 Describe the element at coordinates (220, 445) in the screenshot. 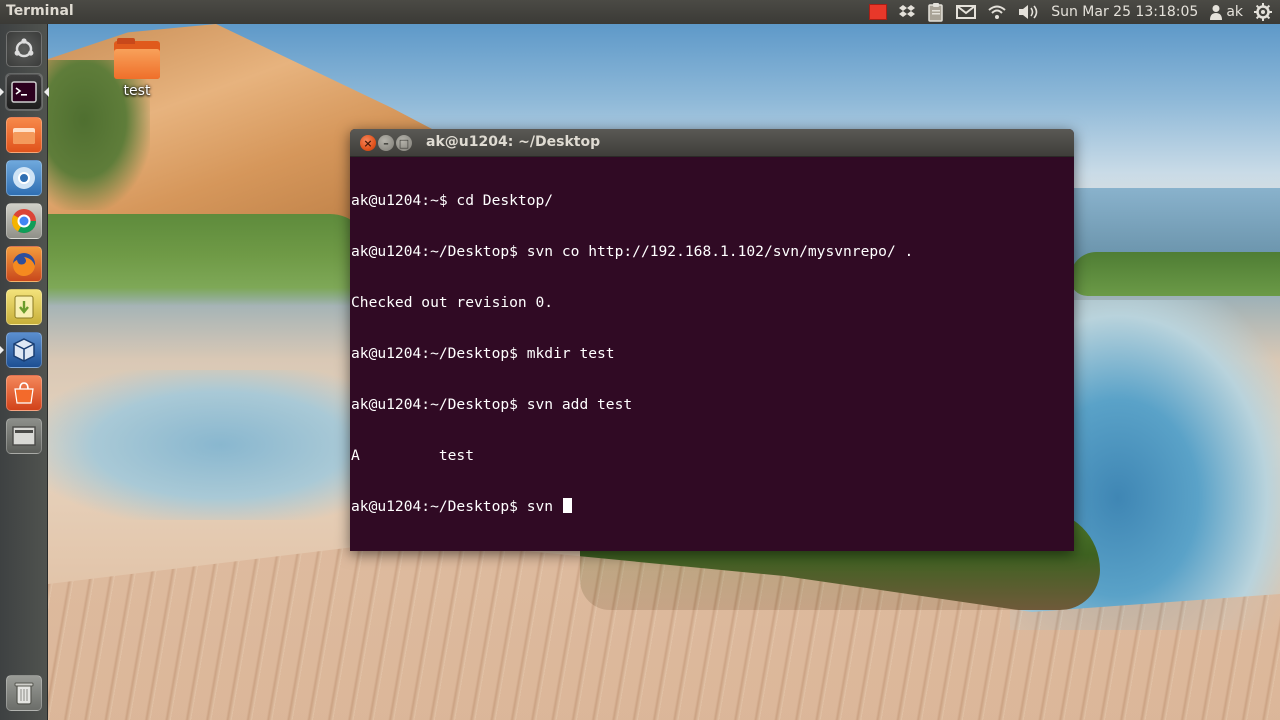

I see `wallpaper-tide-pool` at that location.